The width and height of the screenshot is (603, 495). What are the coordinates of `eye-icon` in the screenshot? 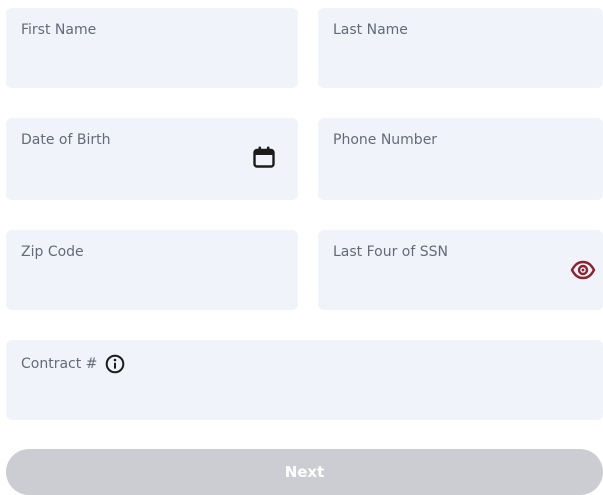 It's located at (583, 270).